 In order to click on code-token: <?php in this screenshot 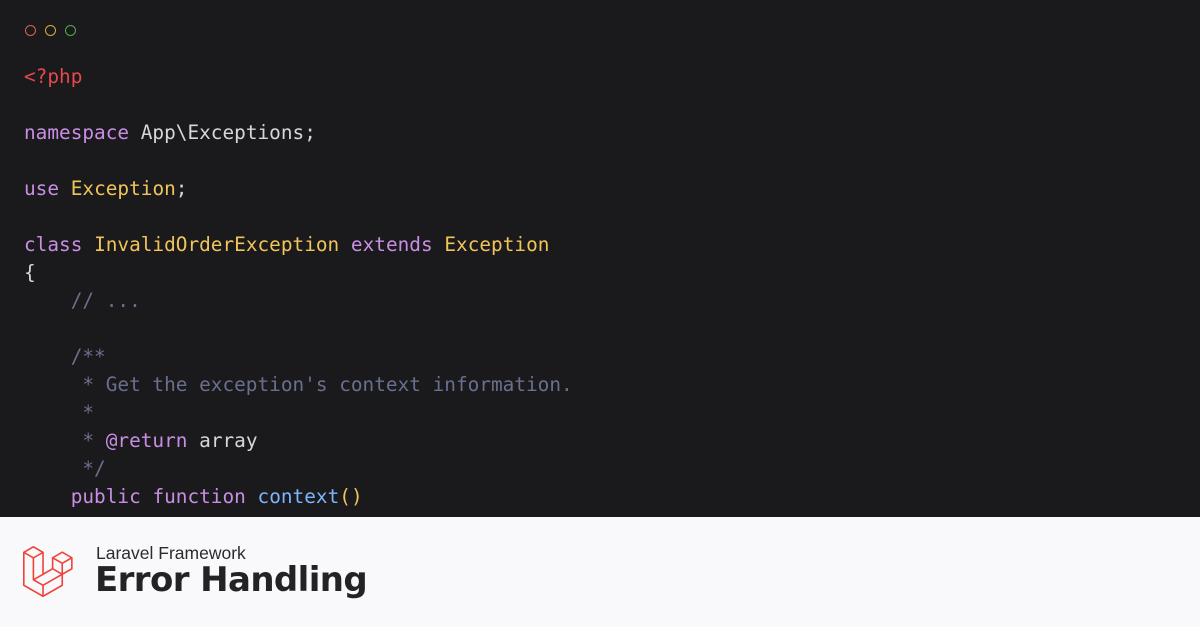, I will do `click(53, 76)`.